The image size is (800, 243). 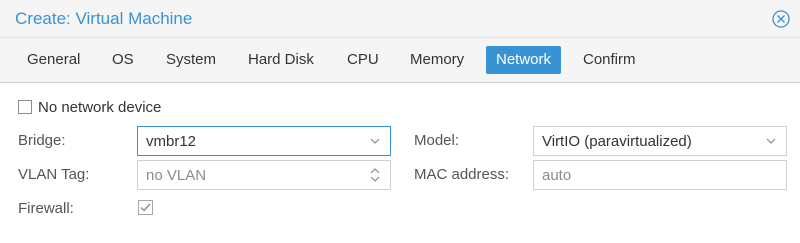 I want to click on no-network-device-label: No network device, so click(x=100, y=107).